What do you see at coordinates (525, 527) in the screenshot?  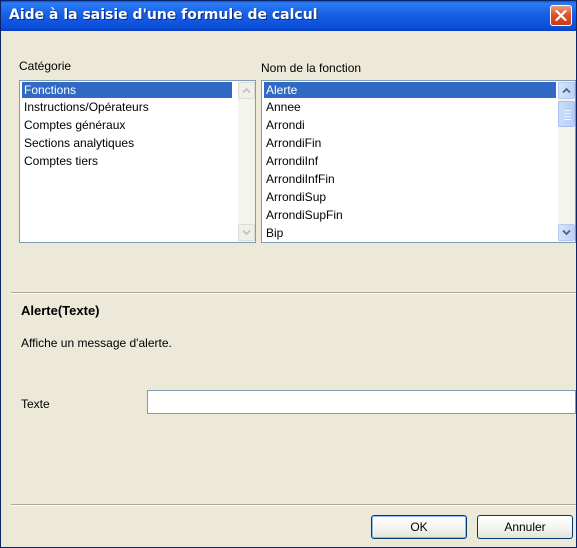 I see `cancel-button: Annuler` at bounding box center [525, 527].